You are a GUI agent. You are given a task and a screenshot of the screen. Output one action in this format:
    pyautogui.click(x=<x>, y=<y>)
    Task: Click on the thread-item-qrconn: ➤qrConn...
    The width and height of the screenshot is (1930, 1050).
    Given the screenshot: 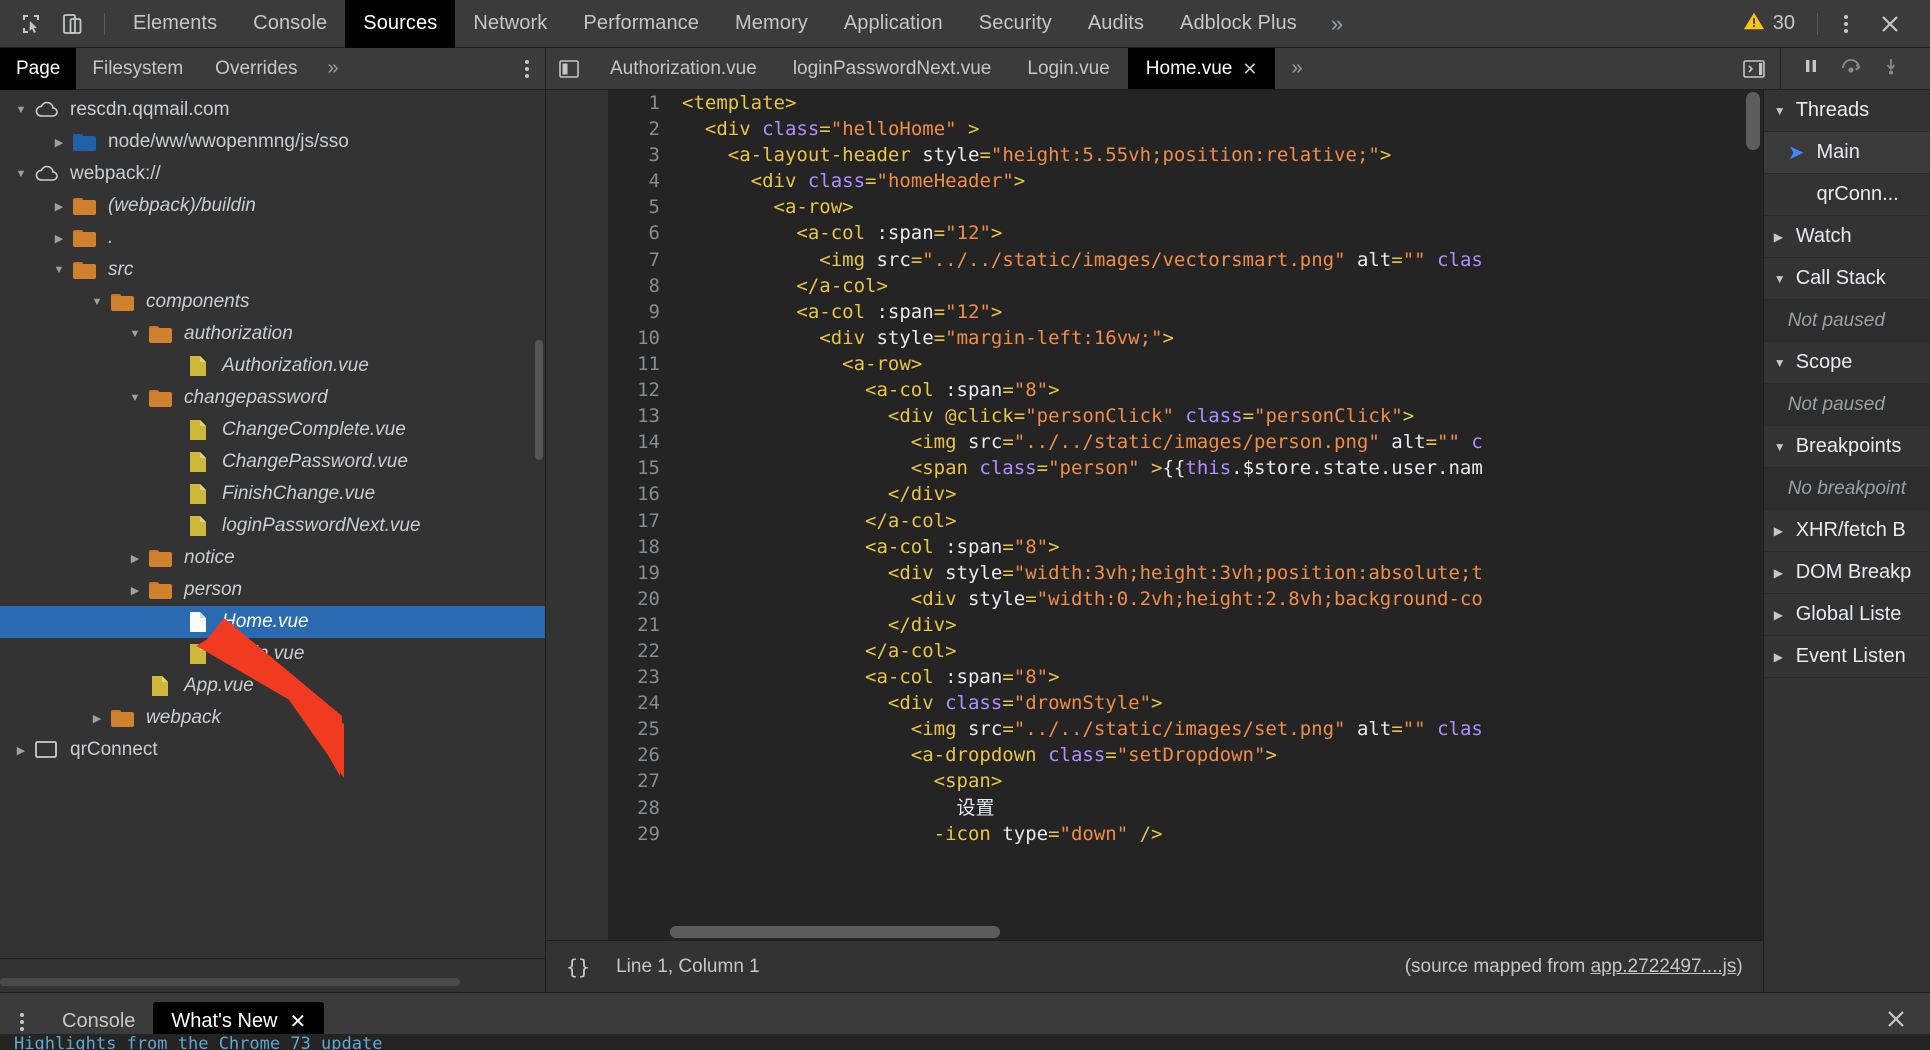 What is the action you would take?
    pyautogui.click(x=1846, y=195)
    